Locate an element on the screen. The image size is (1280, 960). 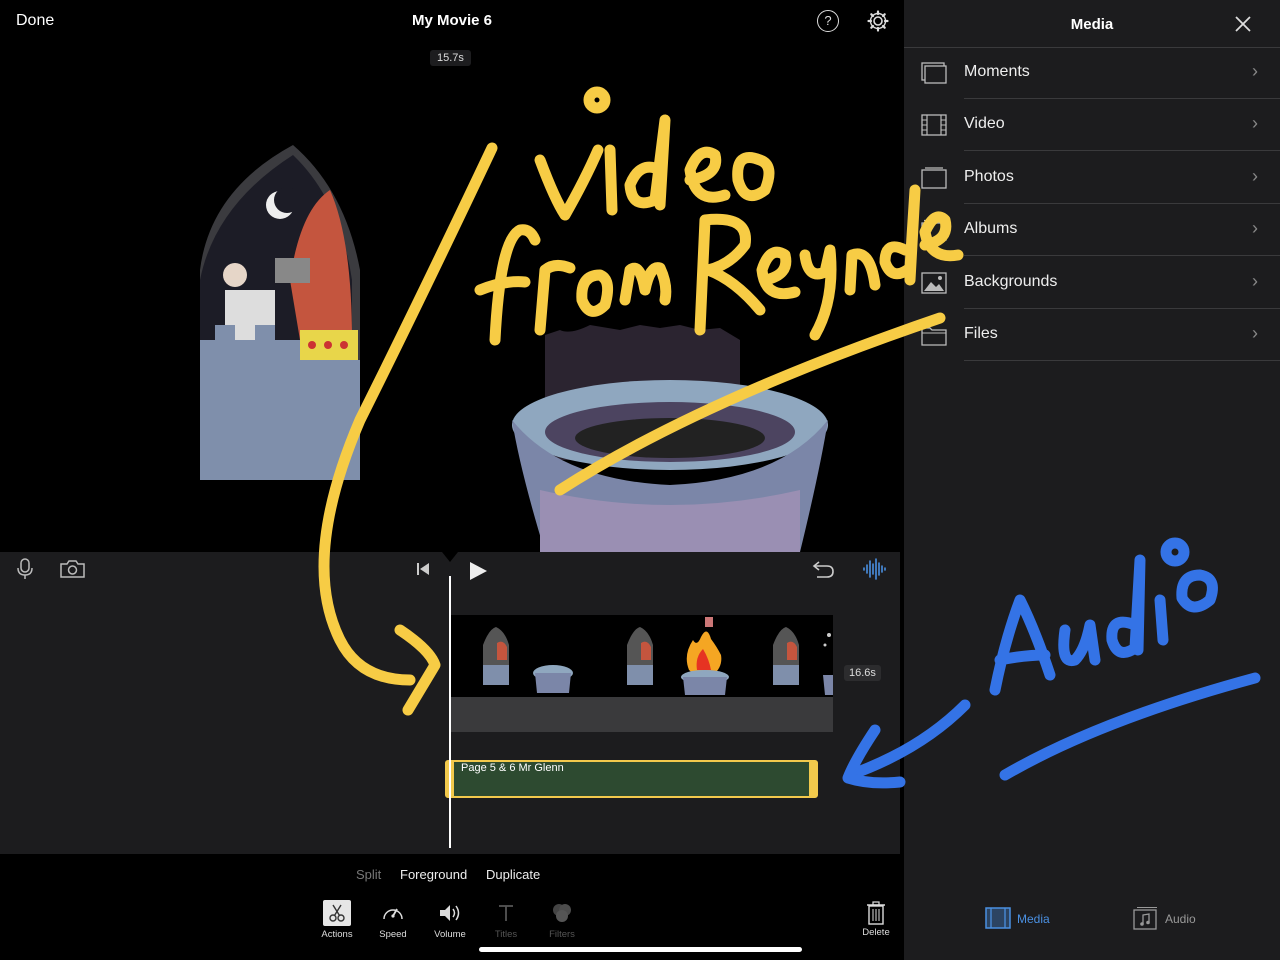
project-title: My Movie 6 is located at coordinates (452, 20).